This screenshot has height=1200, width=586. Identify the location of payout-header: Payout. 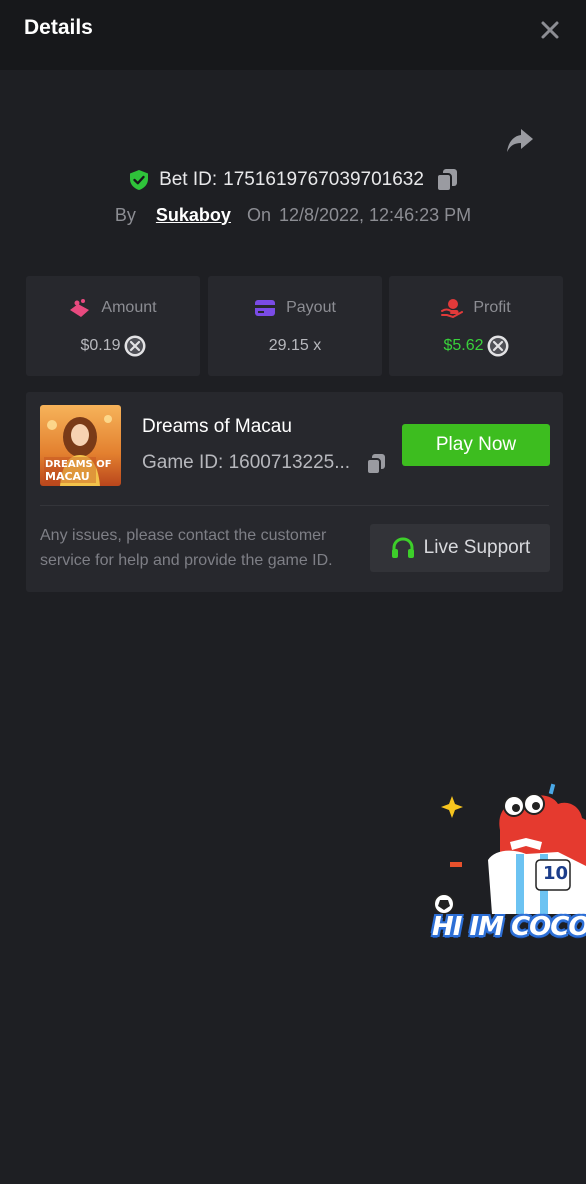
(295, 308).